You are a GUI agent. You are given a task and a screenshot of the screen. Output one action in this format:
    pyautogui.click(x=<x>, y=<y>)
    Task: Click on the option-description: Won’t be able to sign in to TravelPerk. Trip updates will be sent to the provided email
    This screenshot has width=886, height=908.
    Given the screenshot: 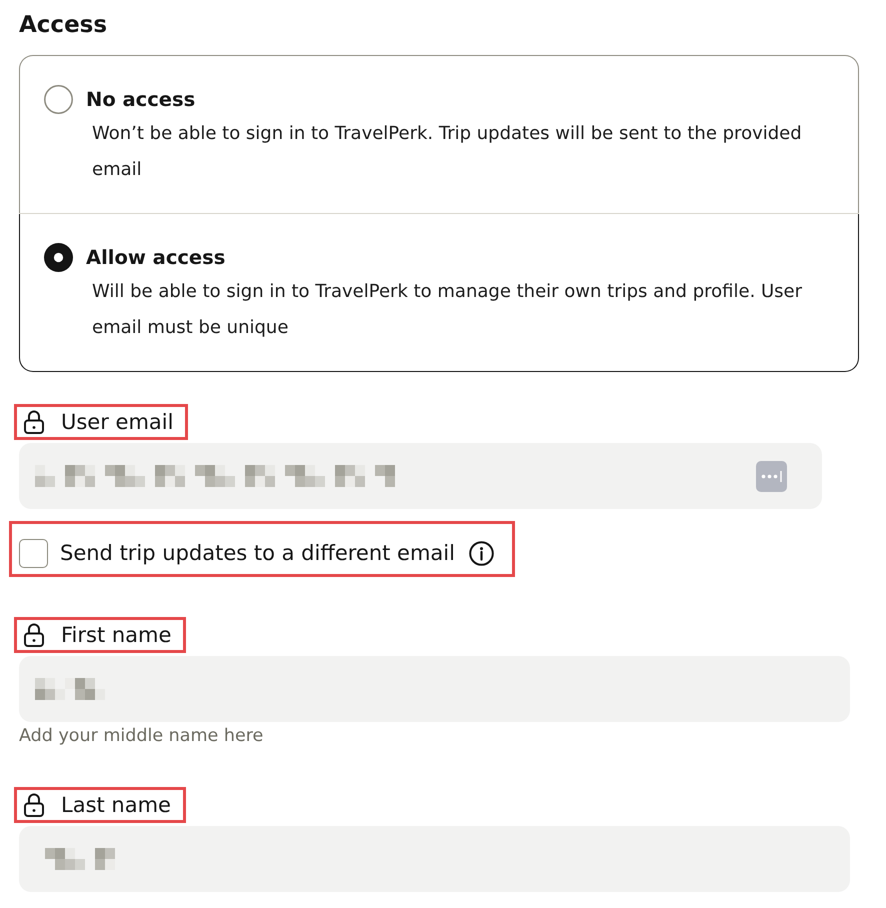 What is the action you would take?
    pyautogui.click(x=447, y=152)
    